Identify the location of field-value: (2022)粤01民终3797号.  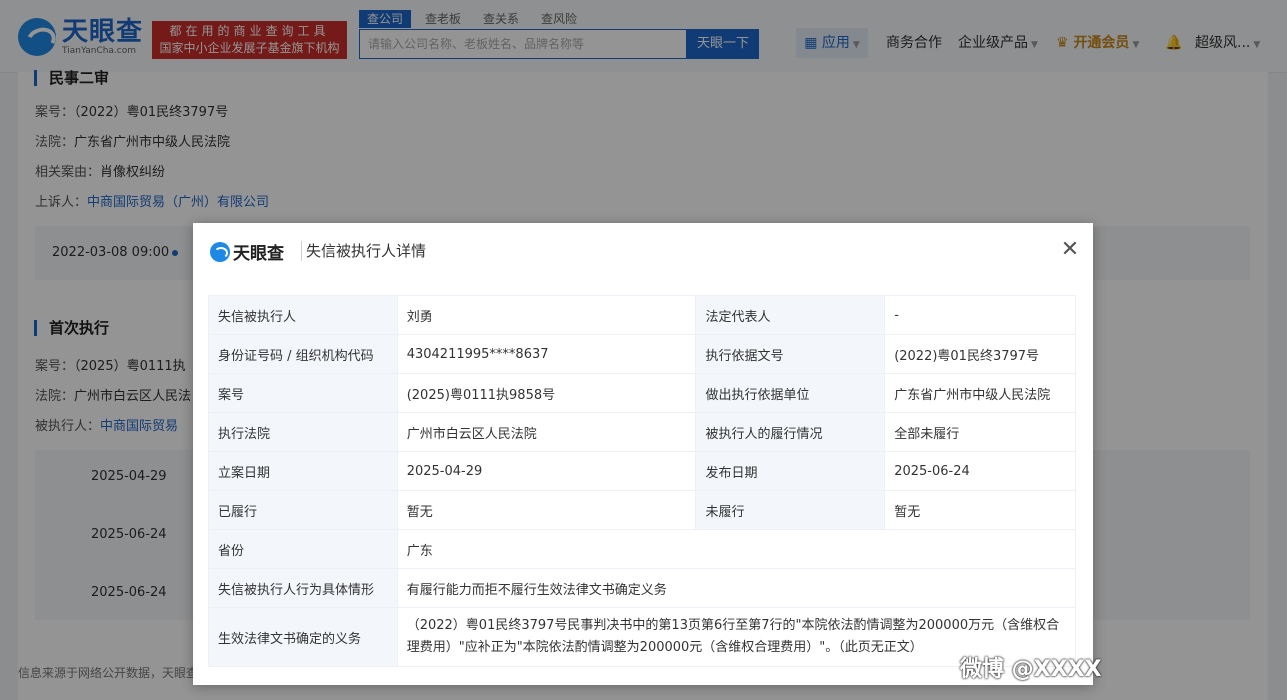
(980, 354).